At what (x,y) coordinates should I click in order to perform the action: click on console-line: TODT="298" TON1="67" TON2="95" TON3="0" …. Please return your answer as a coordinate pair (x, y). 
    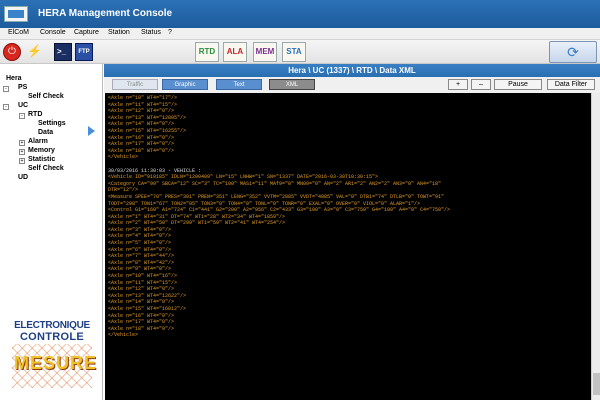
    Looking at the image, I should click on (264, 203).